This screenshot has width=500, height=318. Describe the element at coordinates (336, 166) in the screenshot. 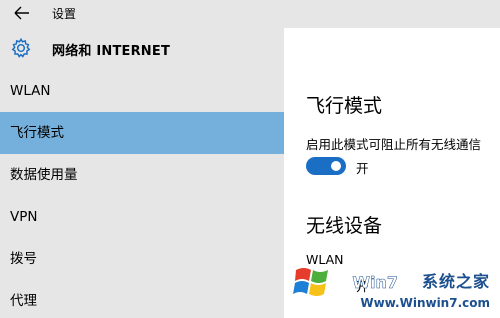

I see `toggle-knob` at that location.